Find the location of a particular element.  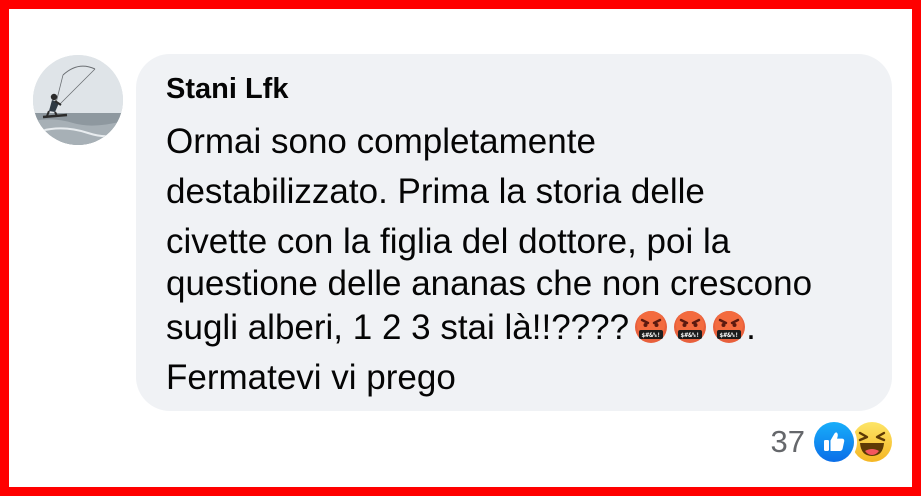

comment-text-line-4: questione delle ananas che non crescono is located at coordinates (489, 283).